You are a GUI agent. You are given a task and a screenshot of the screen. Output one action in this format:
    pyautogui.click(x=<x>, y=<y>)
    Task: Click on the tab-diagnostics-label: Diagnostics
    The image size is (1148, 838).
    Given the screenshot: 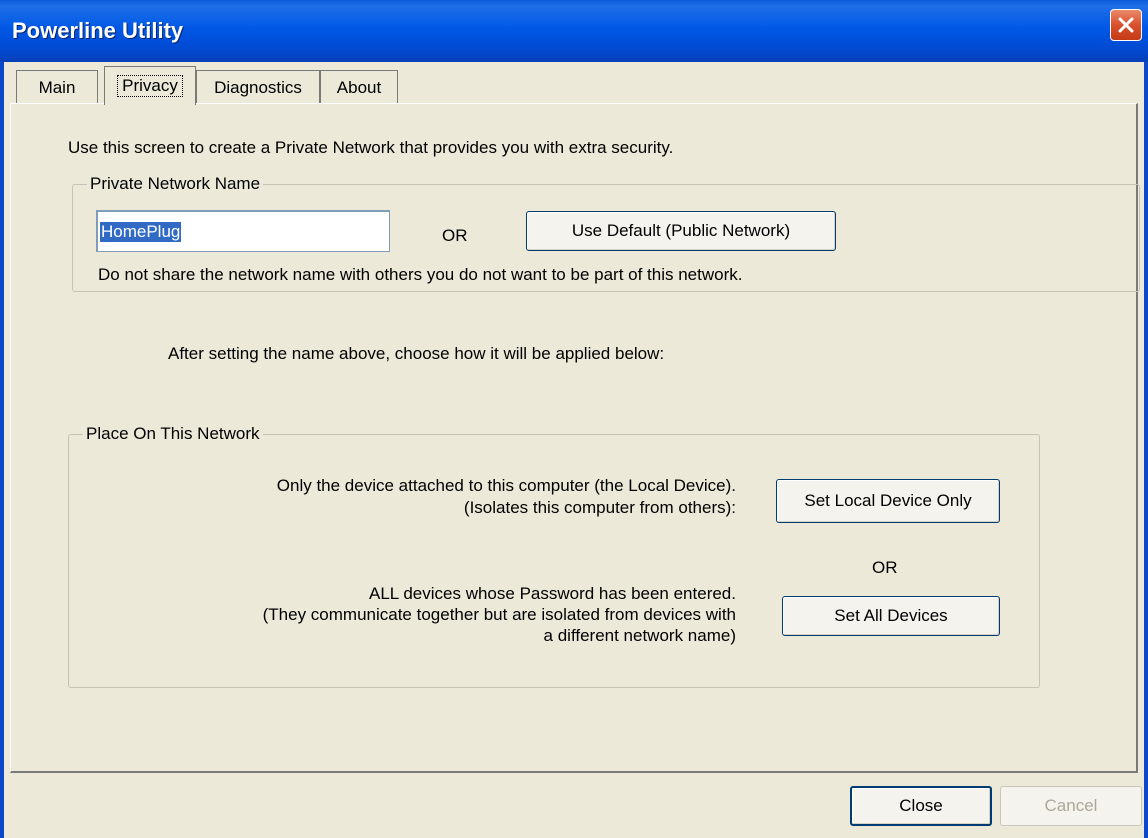 What is the action you would take?
    pyautogui.click(x=258, y=87)
    